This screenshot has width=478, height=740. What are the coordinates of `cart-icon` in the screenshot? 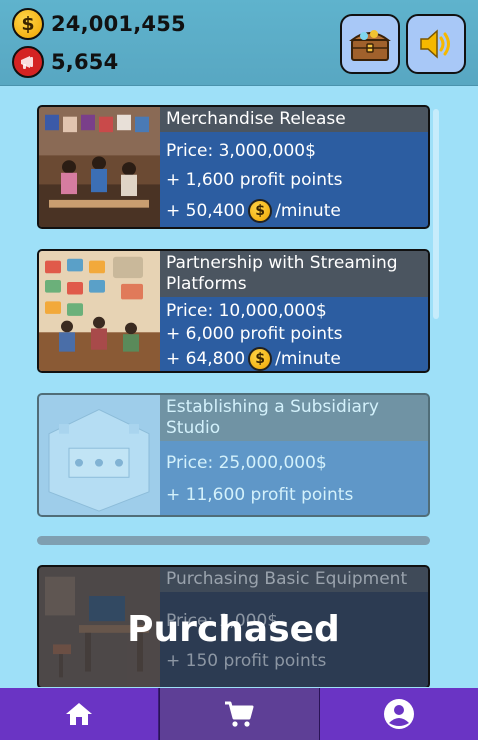 It's located at (239, 714).